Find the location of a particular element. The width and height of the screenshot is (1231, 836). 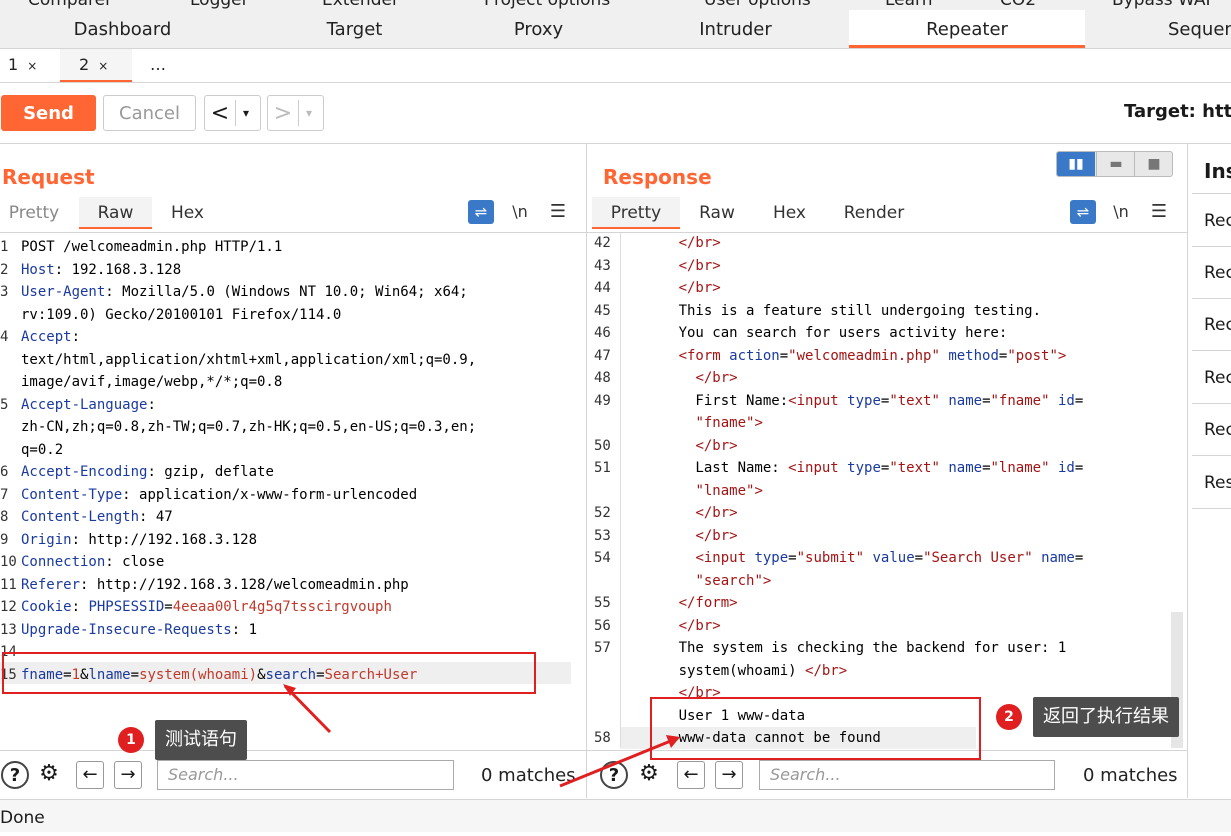

annotation-label-1: 测试语句 is located at coordinates (201, 740).